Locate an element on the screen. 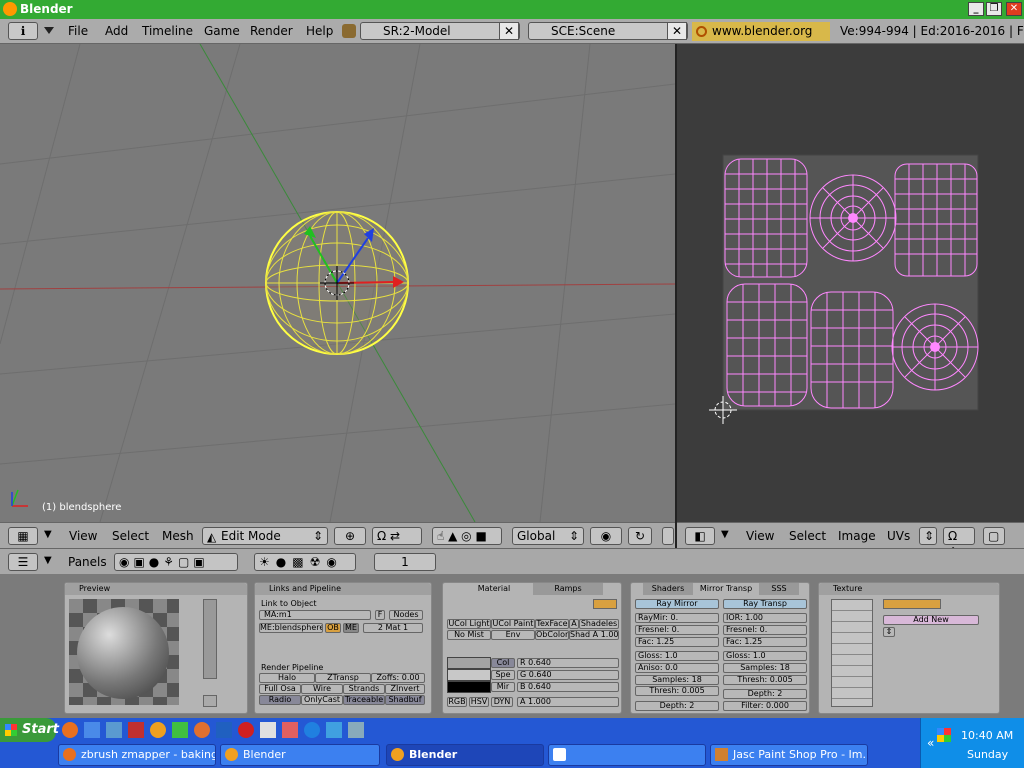 The width and height of the screenshot is (1024, 768). strands-button: Strands is located at coordinates (364, 689).